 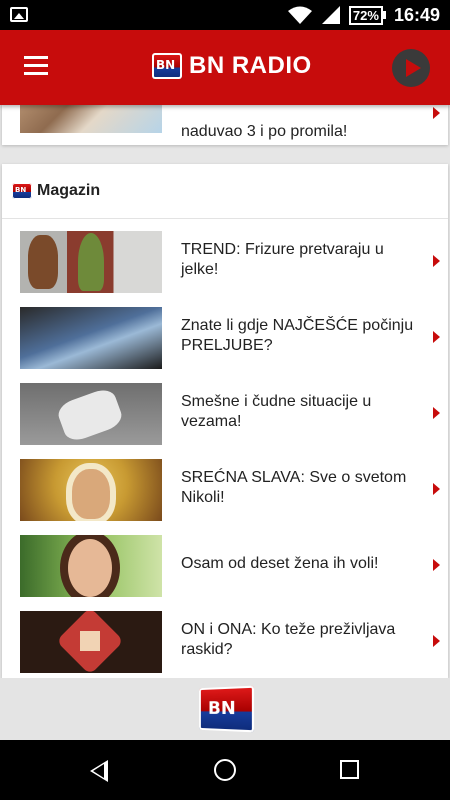 What do you see at coordinates (250, 65) in the screenshot?
I see `app-title: BN RADIO` at bounding box center [250, 65].